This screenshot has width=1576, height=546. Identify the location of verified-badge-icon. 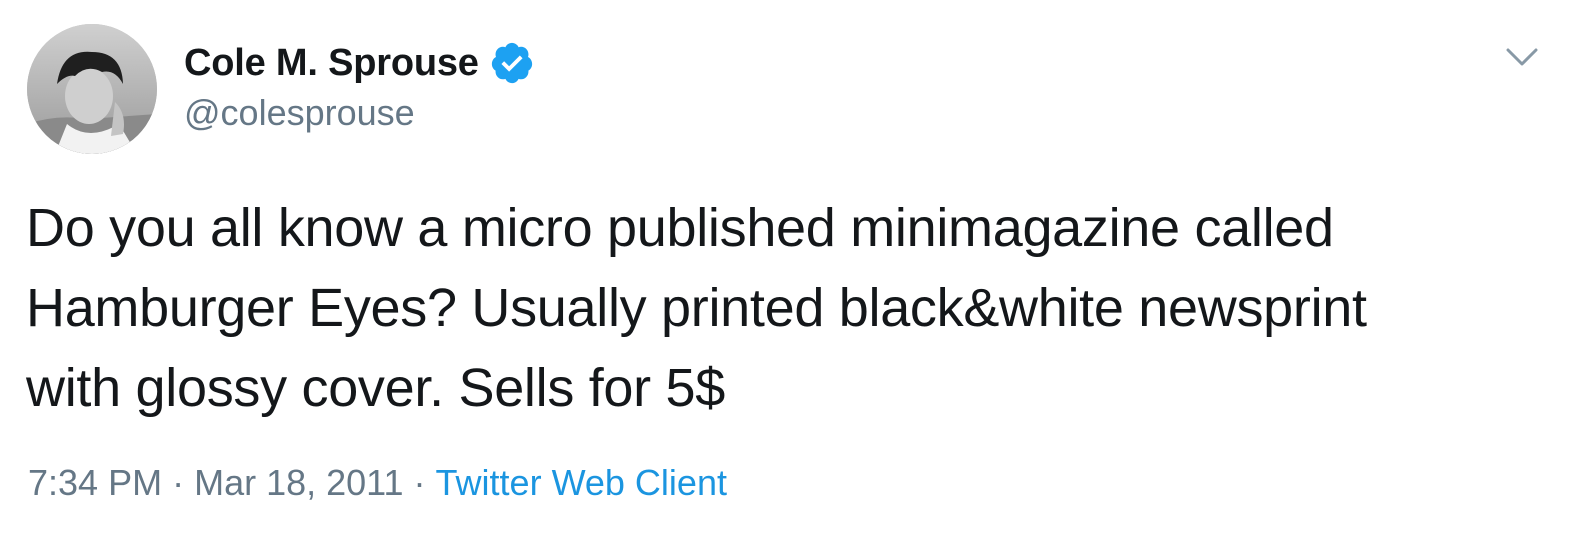
(512, 63).